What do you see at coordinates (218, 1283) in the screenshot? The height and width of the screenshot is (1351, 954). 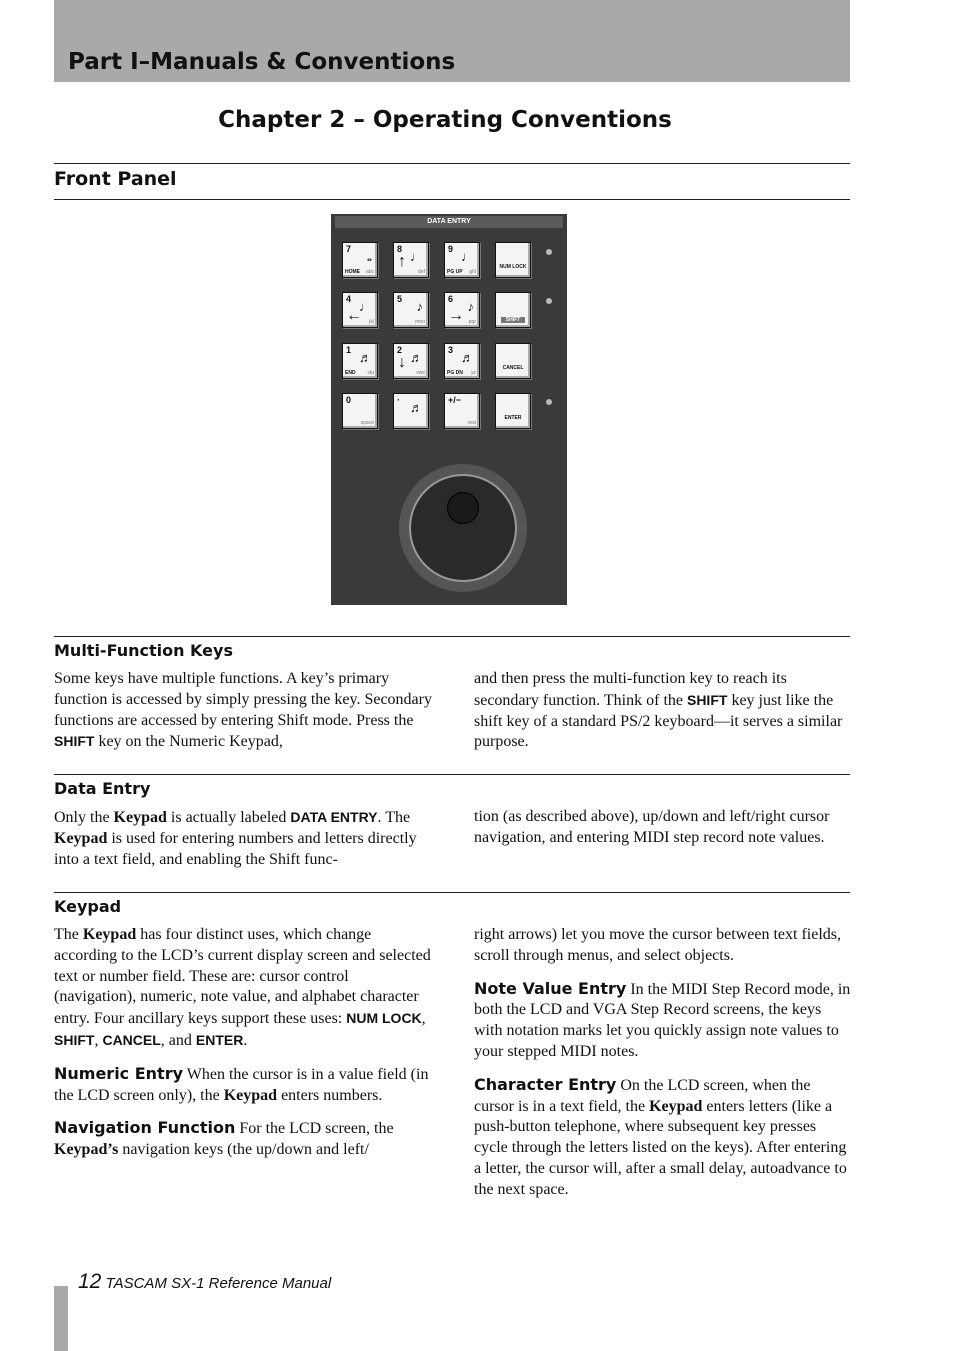 I see `manual-title: TASCAM SX-1 Reference Manual` at bounding box center [218, 1283].